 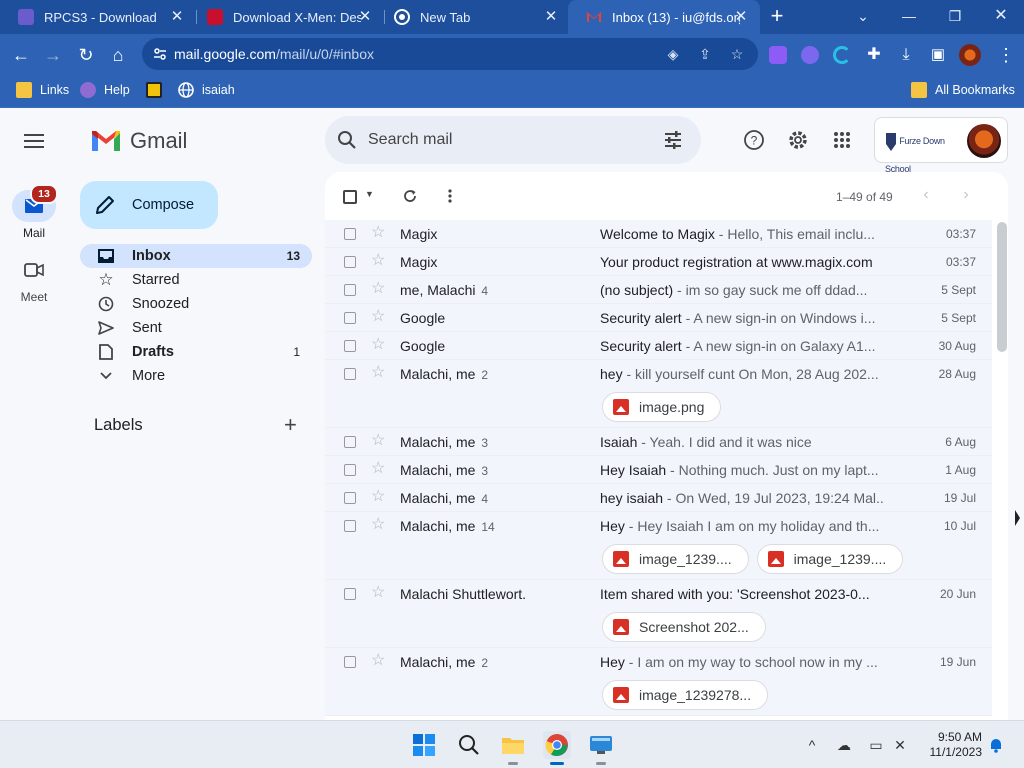 What do you see at coordinates (196, 352) in the screenshot?
I see `nav-drafts: Drafts 1` at bounding box center [196, 352].